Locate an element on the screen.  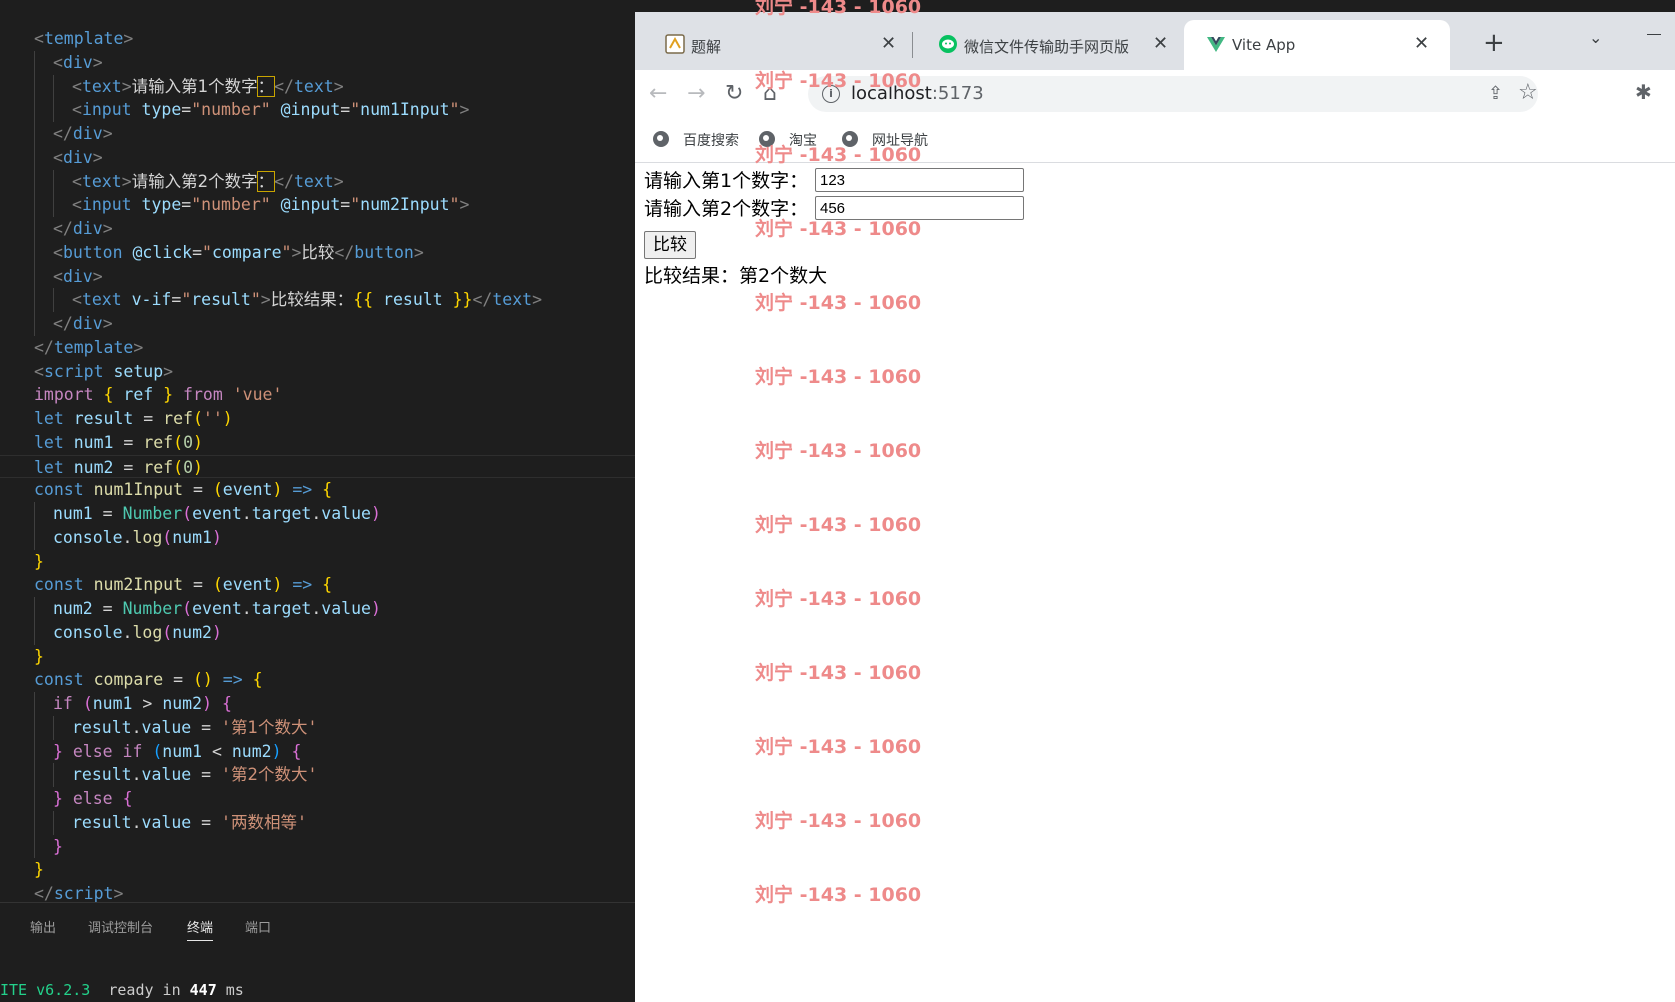
code-line: <input type="number" @input="num2Input"> is located at coordinates (317, 205).